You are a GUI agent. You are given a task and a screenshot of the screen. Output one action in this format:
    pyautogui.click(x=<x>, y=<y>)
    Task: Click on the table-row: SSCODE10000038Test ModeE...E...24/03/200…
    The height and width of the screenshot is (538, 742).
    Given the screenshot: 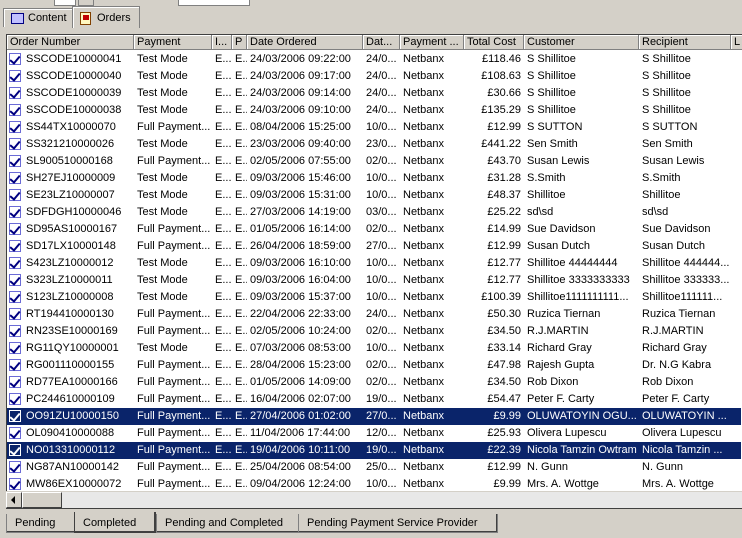 What is the action you would take?
    pyautogui.click(x=374, y=110)
    